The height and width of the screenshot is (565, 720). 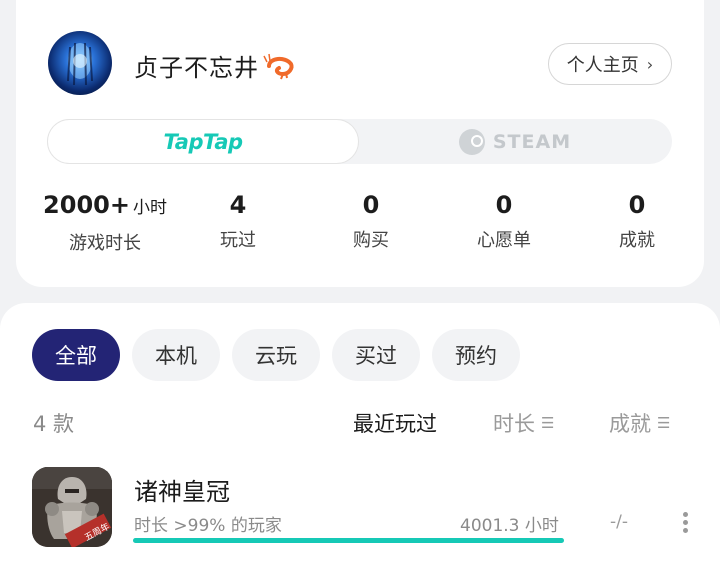 I want to click on steam-logo: STEAM, so click(x=515, y=141).